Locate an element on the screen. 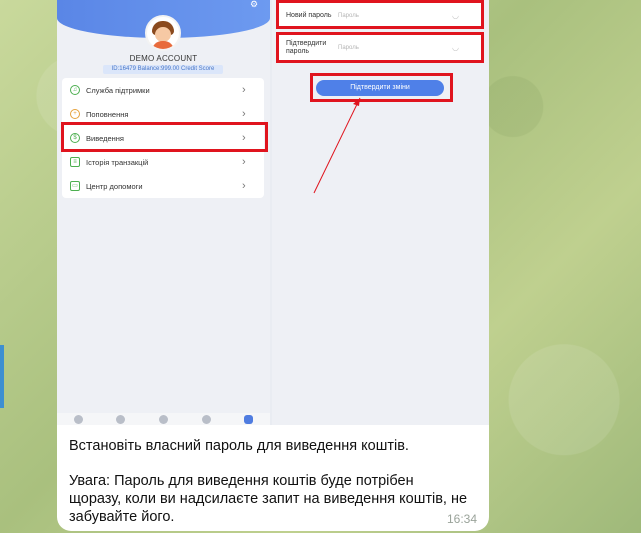 This screenshot has height=533, width=641. help-icon: ▭ is located at coordinates (75, 186).